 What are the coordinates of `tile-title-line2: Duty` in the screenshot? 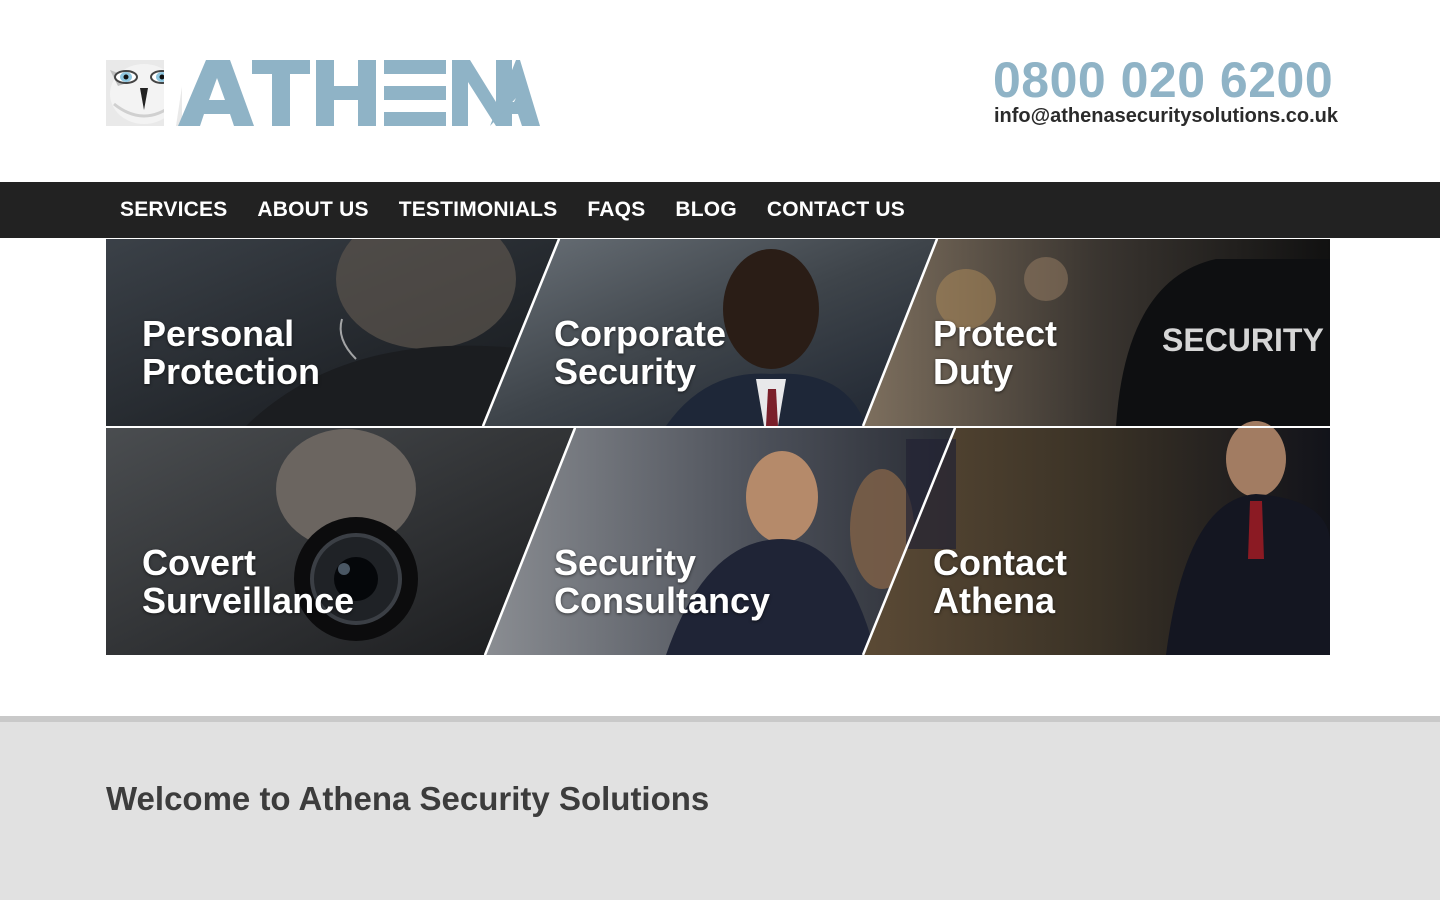 It's located at (973, 371).